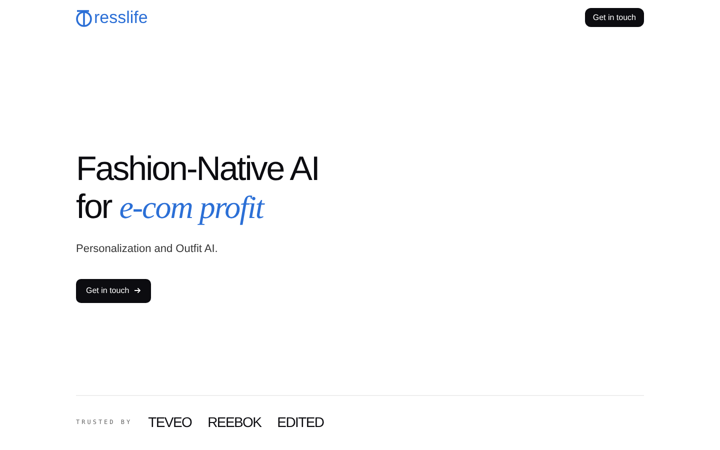 The width and height of the screenshot is (720, 450). What do you see at coordinates (138, 290) in the screenshot?
I see `arrow-icon` at bounding box center [138, 290].